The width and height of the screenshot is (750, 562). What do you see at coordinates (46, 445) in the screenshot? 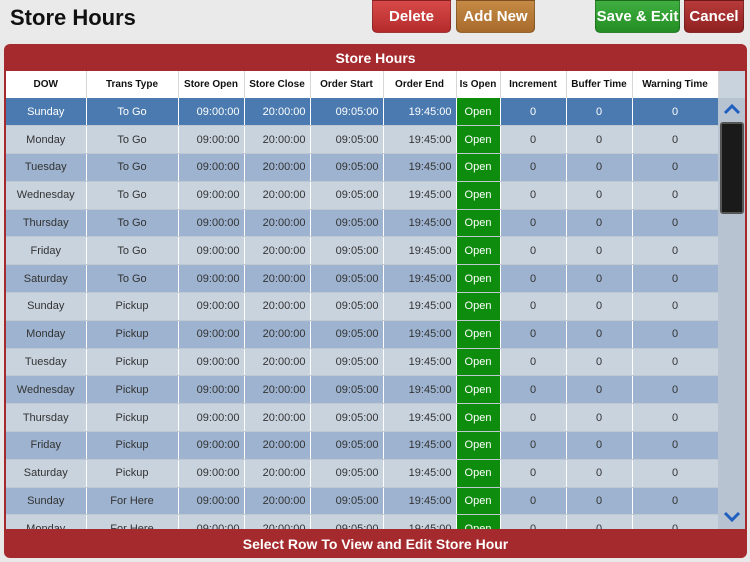
I see `table-cell: Friday` at bounding box center [46, 445].